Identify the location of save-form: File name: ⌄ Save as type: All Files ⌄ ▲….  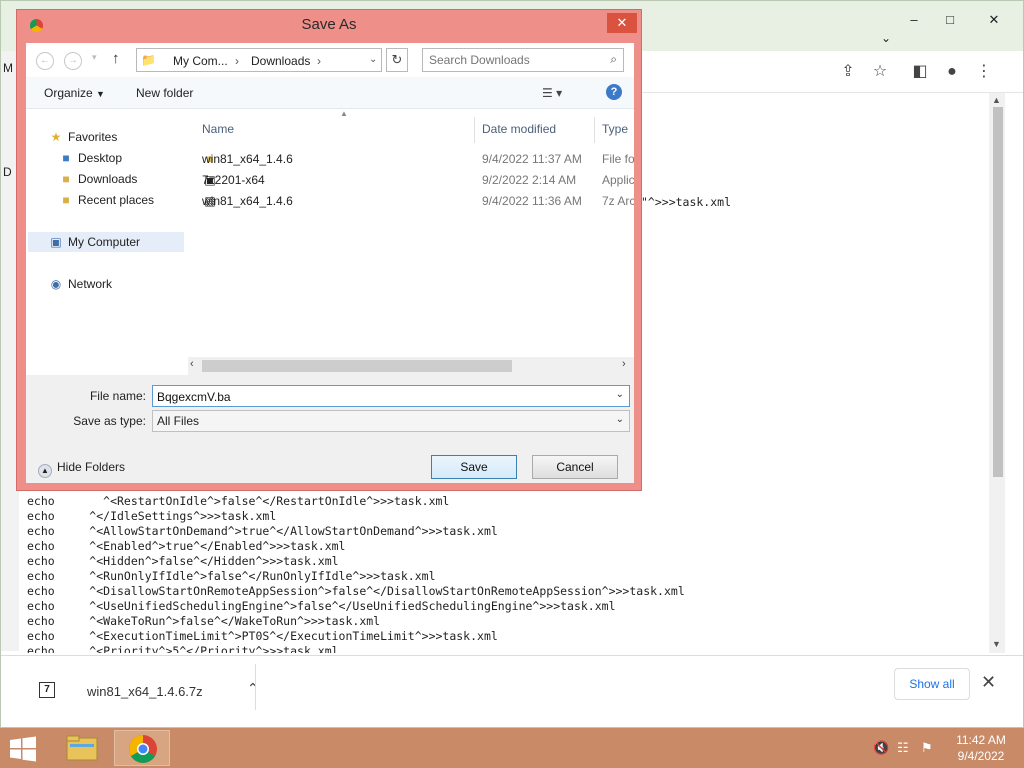
(330, 429).